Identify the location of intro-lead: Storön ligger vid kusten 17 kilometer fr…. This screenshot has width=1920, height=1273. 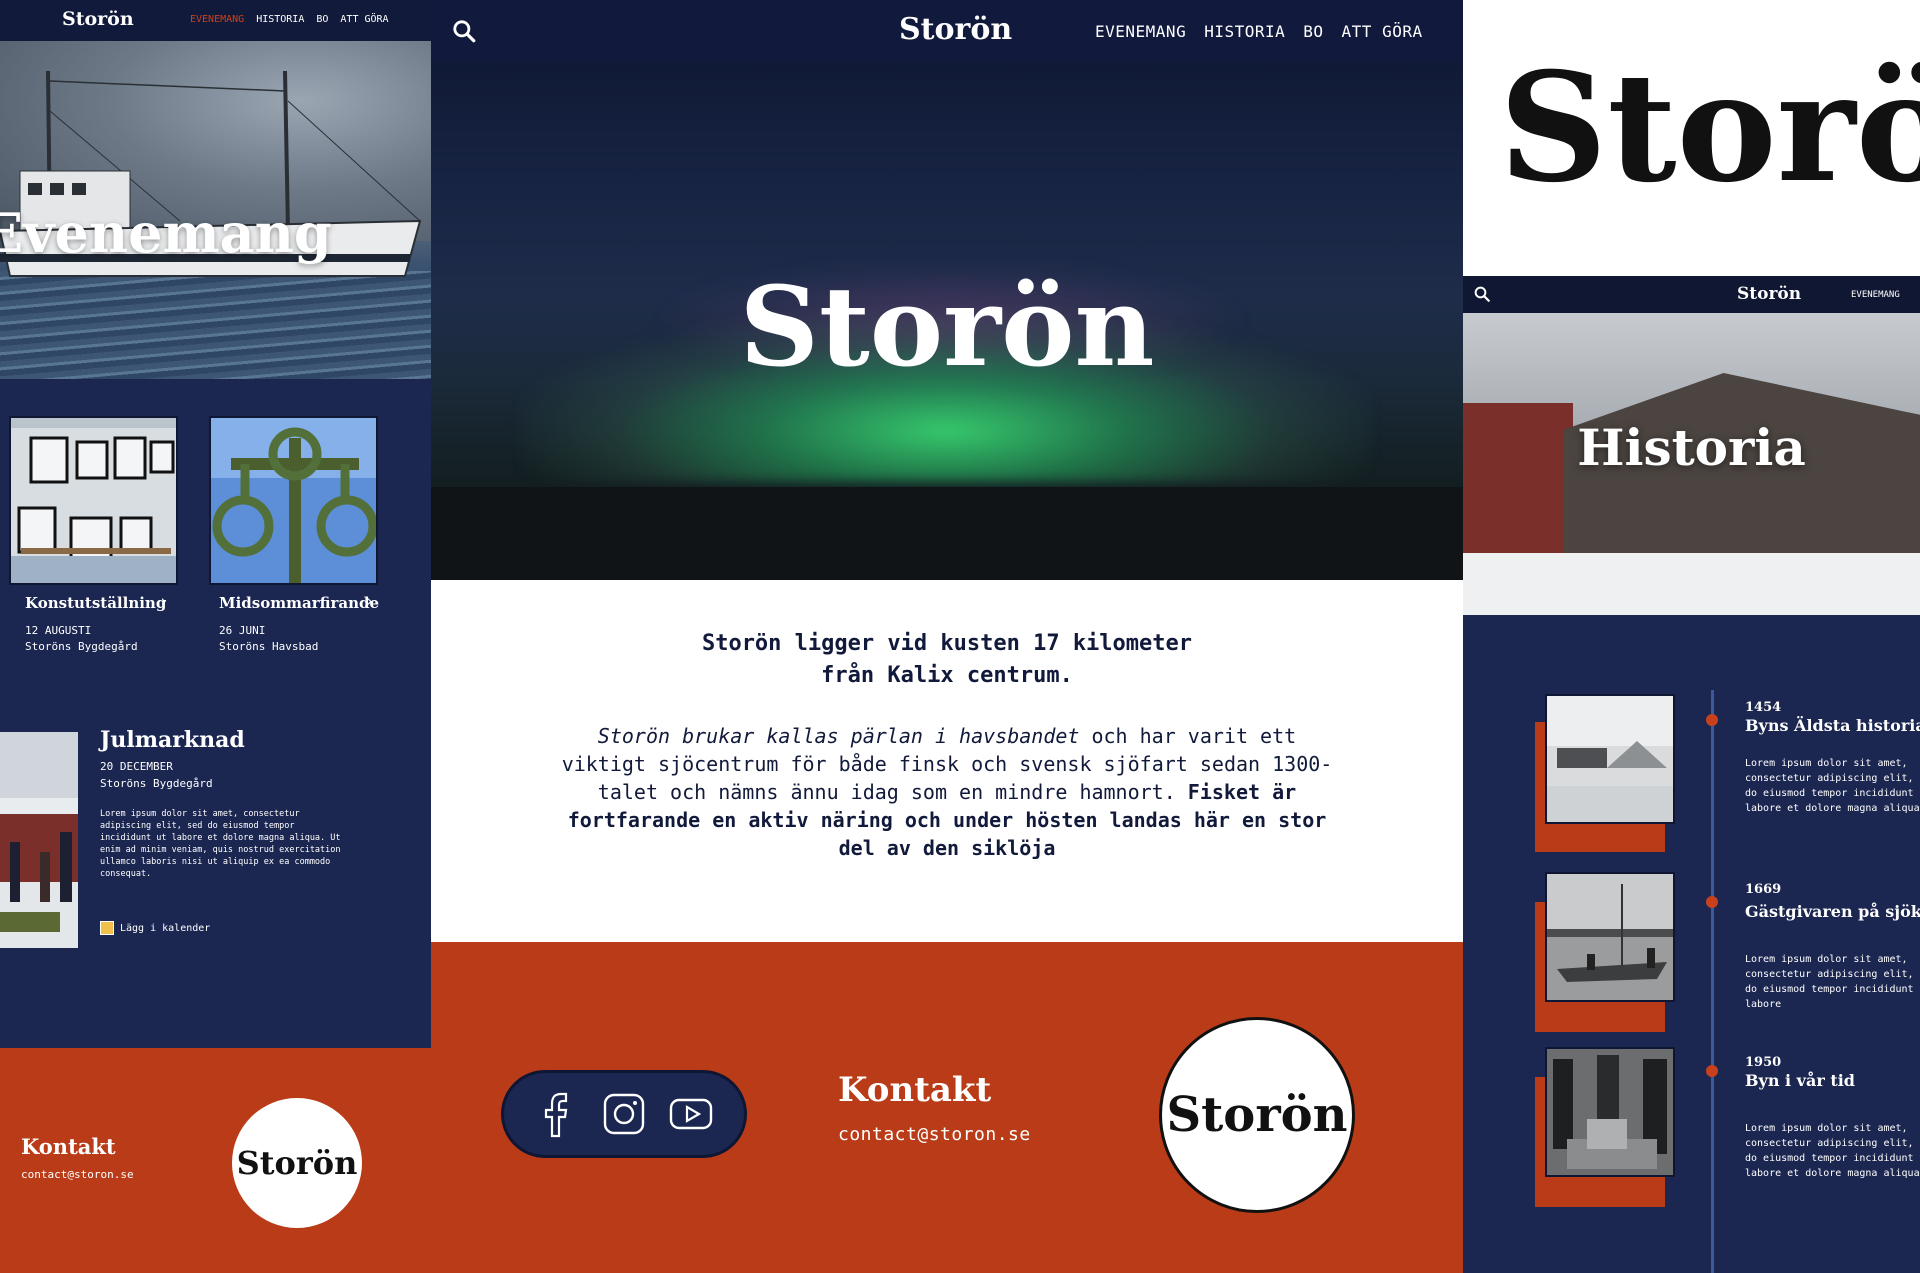
(947, 660).